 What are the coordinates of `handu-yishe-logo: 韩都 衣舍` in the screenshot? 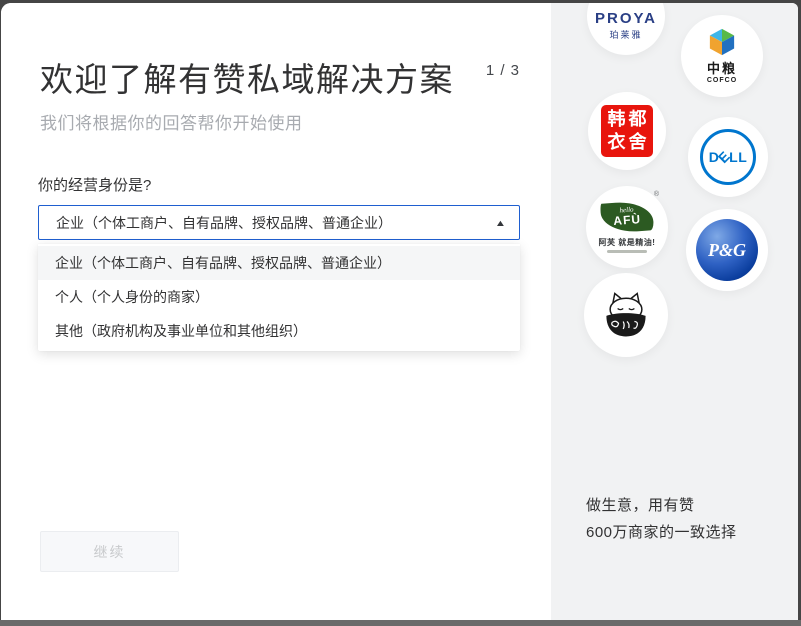 It's located at (627, 131).